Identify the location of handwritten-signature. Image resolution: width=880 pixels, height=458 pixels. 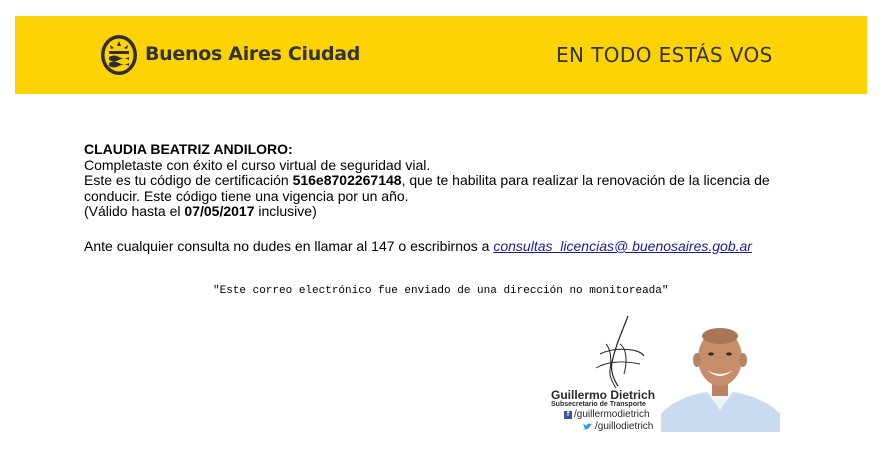
(620, 352).